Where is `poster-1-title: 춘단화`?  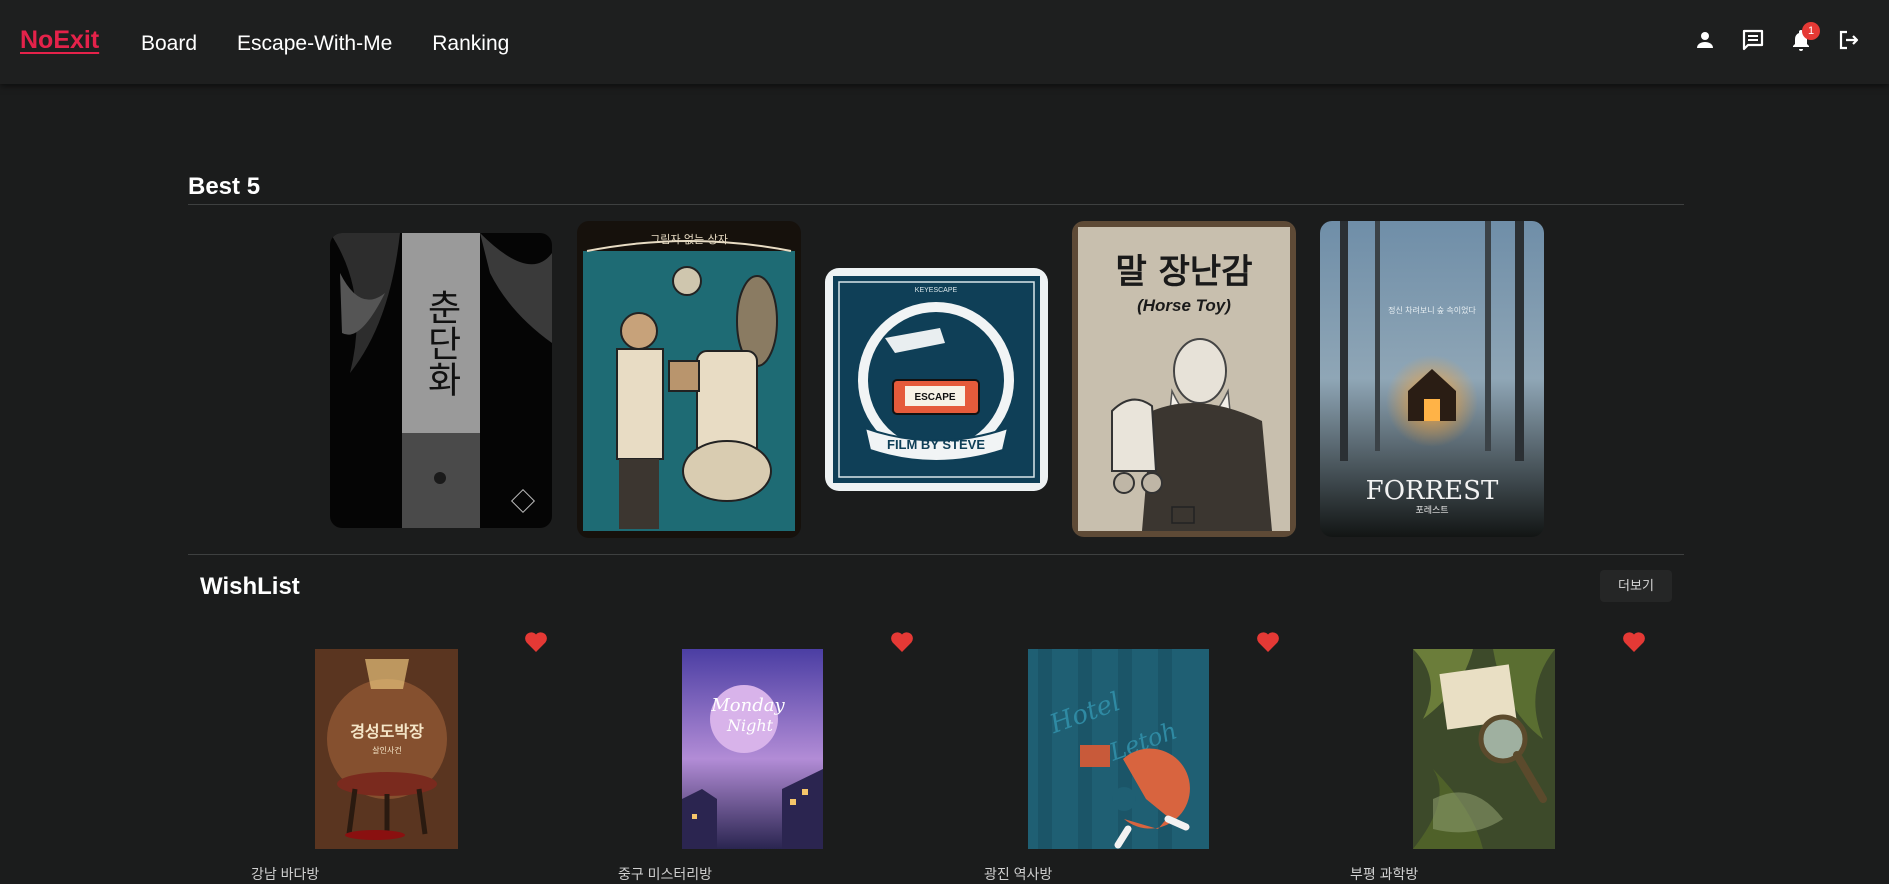
poster-1-title: 춘단화 is located at coordinates (441, 343).